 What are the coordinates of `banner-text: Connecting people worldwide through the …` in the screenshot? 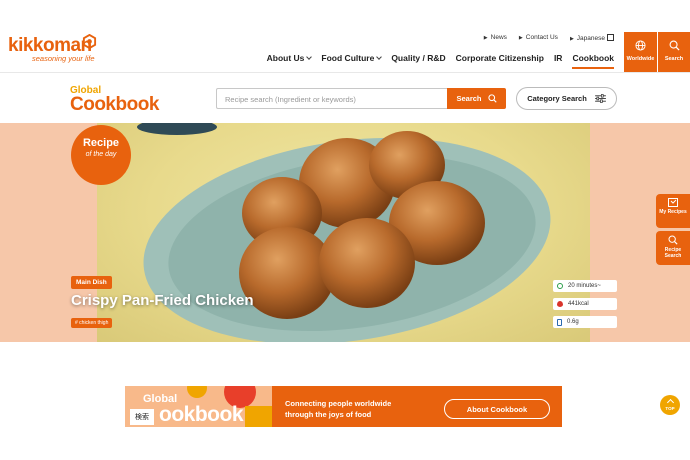 It's located at (338, 409).